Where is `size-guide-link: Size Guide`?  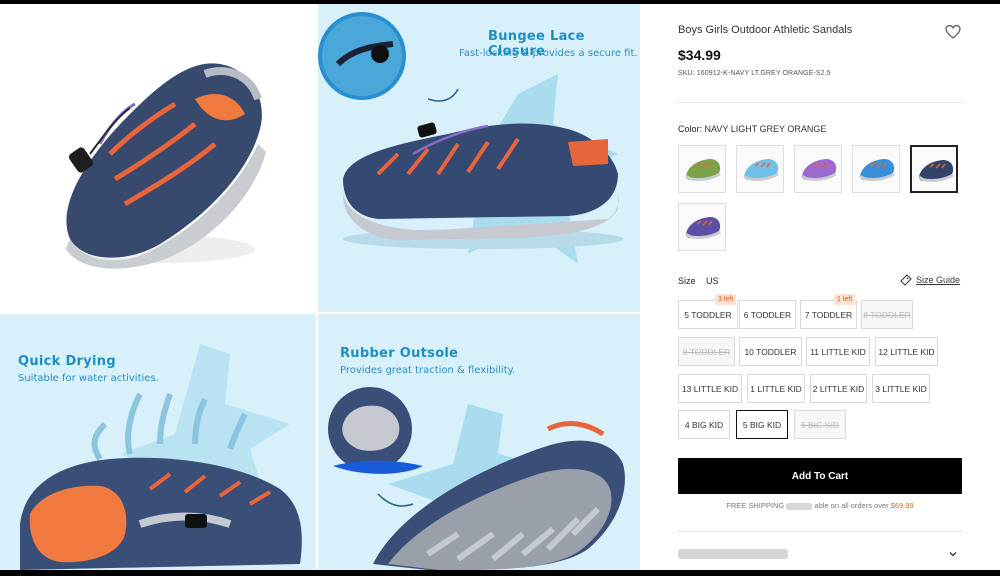
size-guide-link: Size Guide is located at coordinates (938, 280).